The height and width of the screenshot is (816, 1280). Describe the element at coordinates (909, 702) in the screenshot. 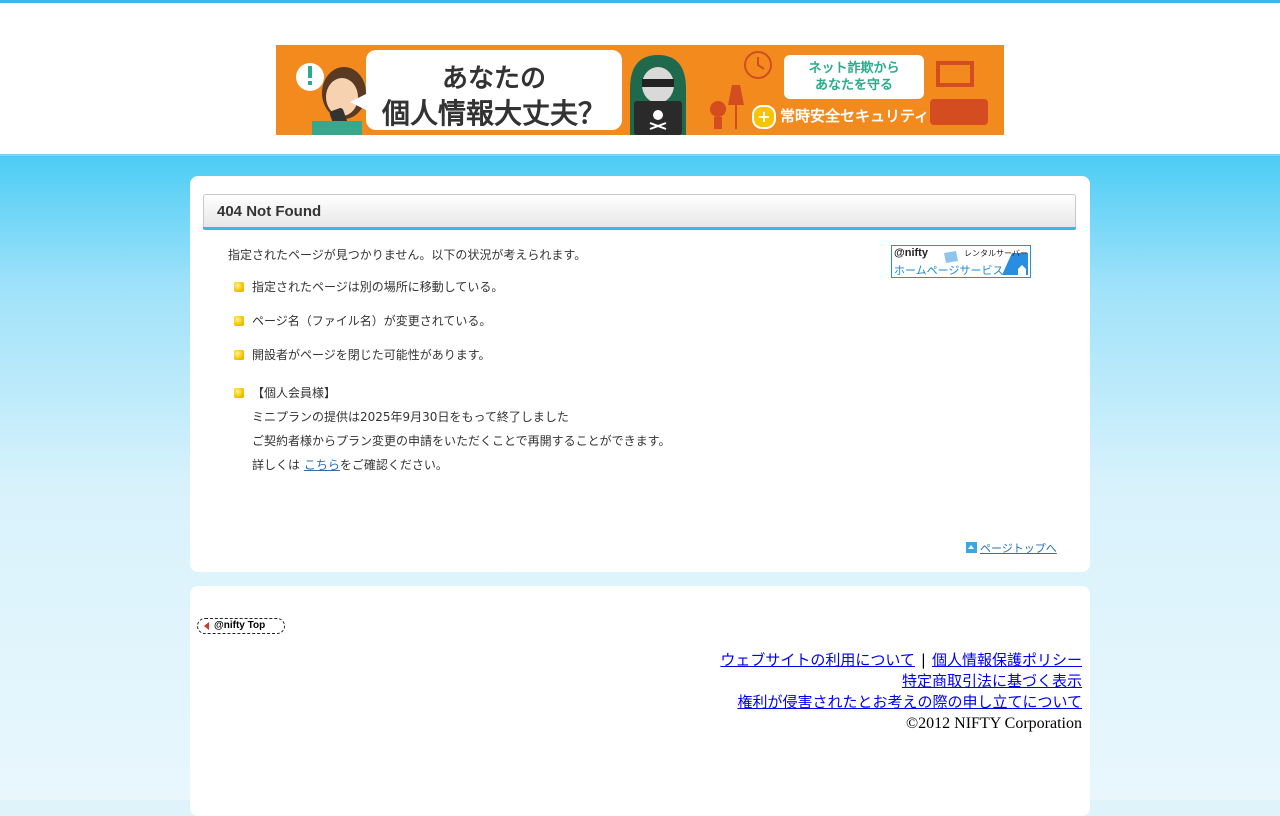

I see `rights-claim-link: 権利が侵害されたとお考えの際の申し立てについて` at that location.